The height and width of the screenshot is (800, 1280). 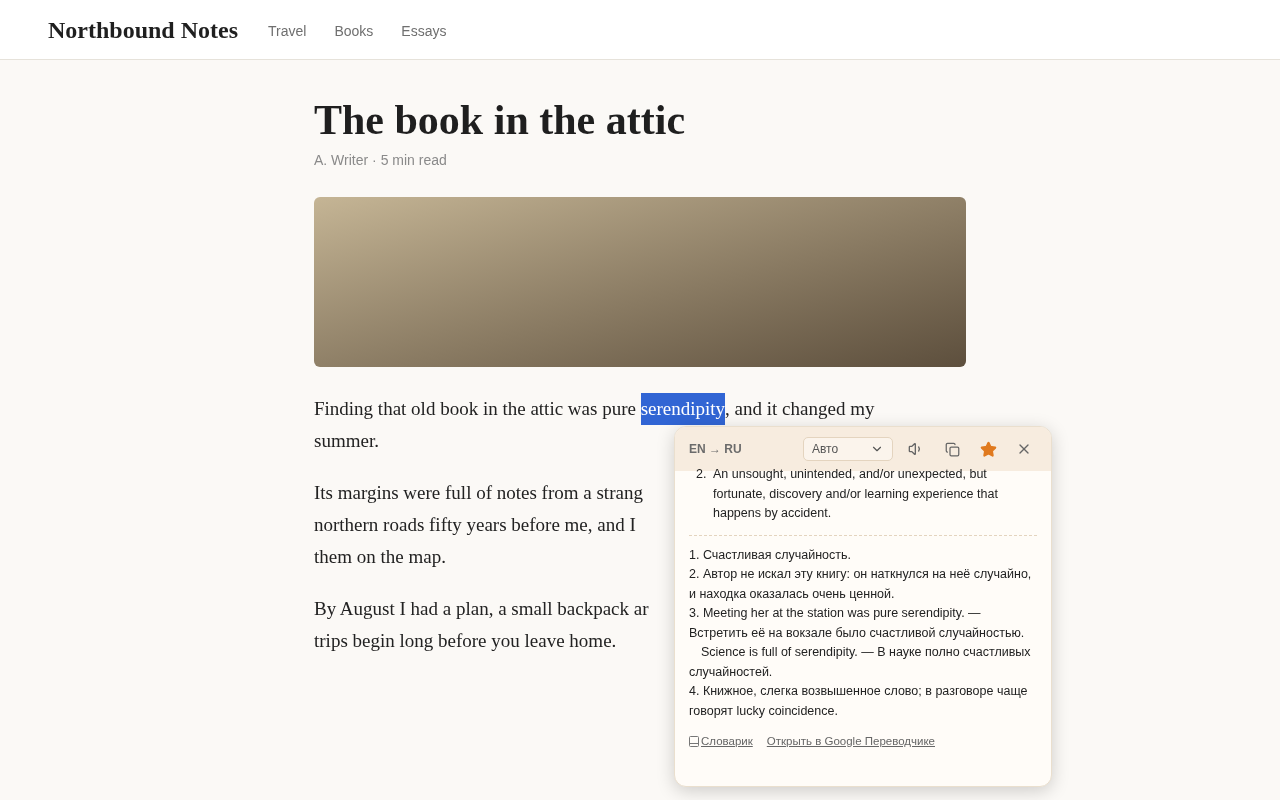 I want to click on definition-text: An unsought, unintended, and/or unexpected, but fortunate, discovery and/or learning experience that happens by accident., so click(x=856, y=494).